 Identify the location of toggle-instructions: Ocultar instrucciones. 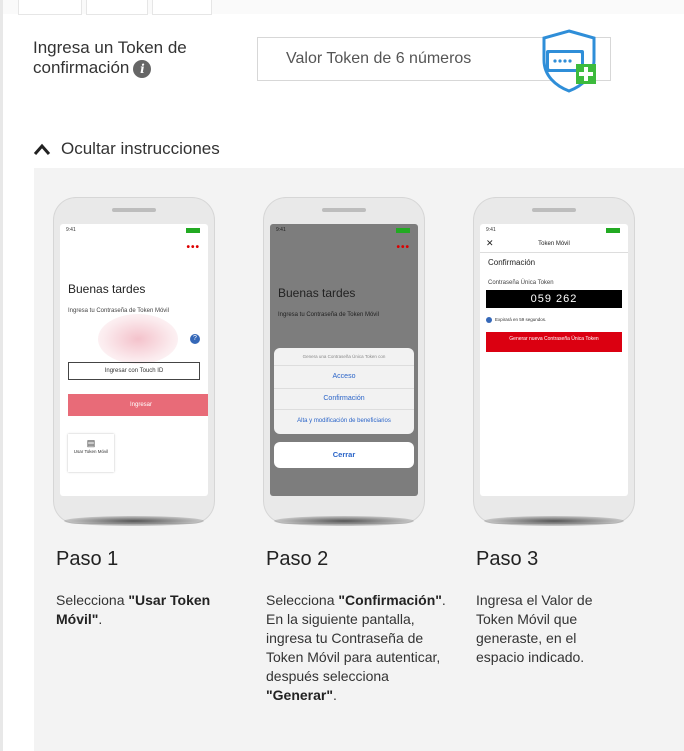
(126, 149).